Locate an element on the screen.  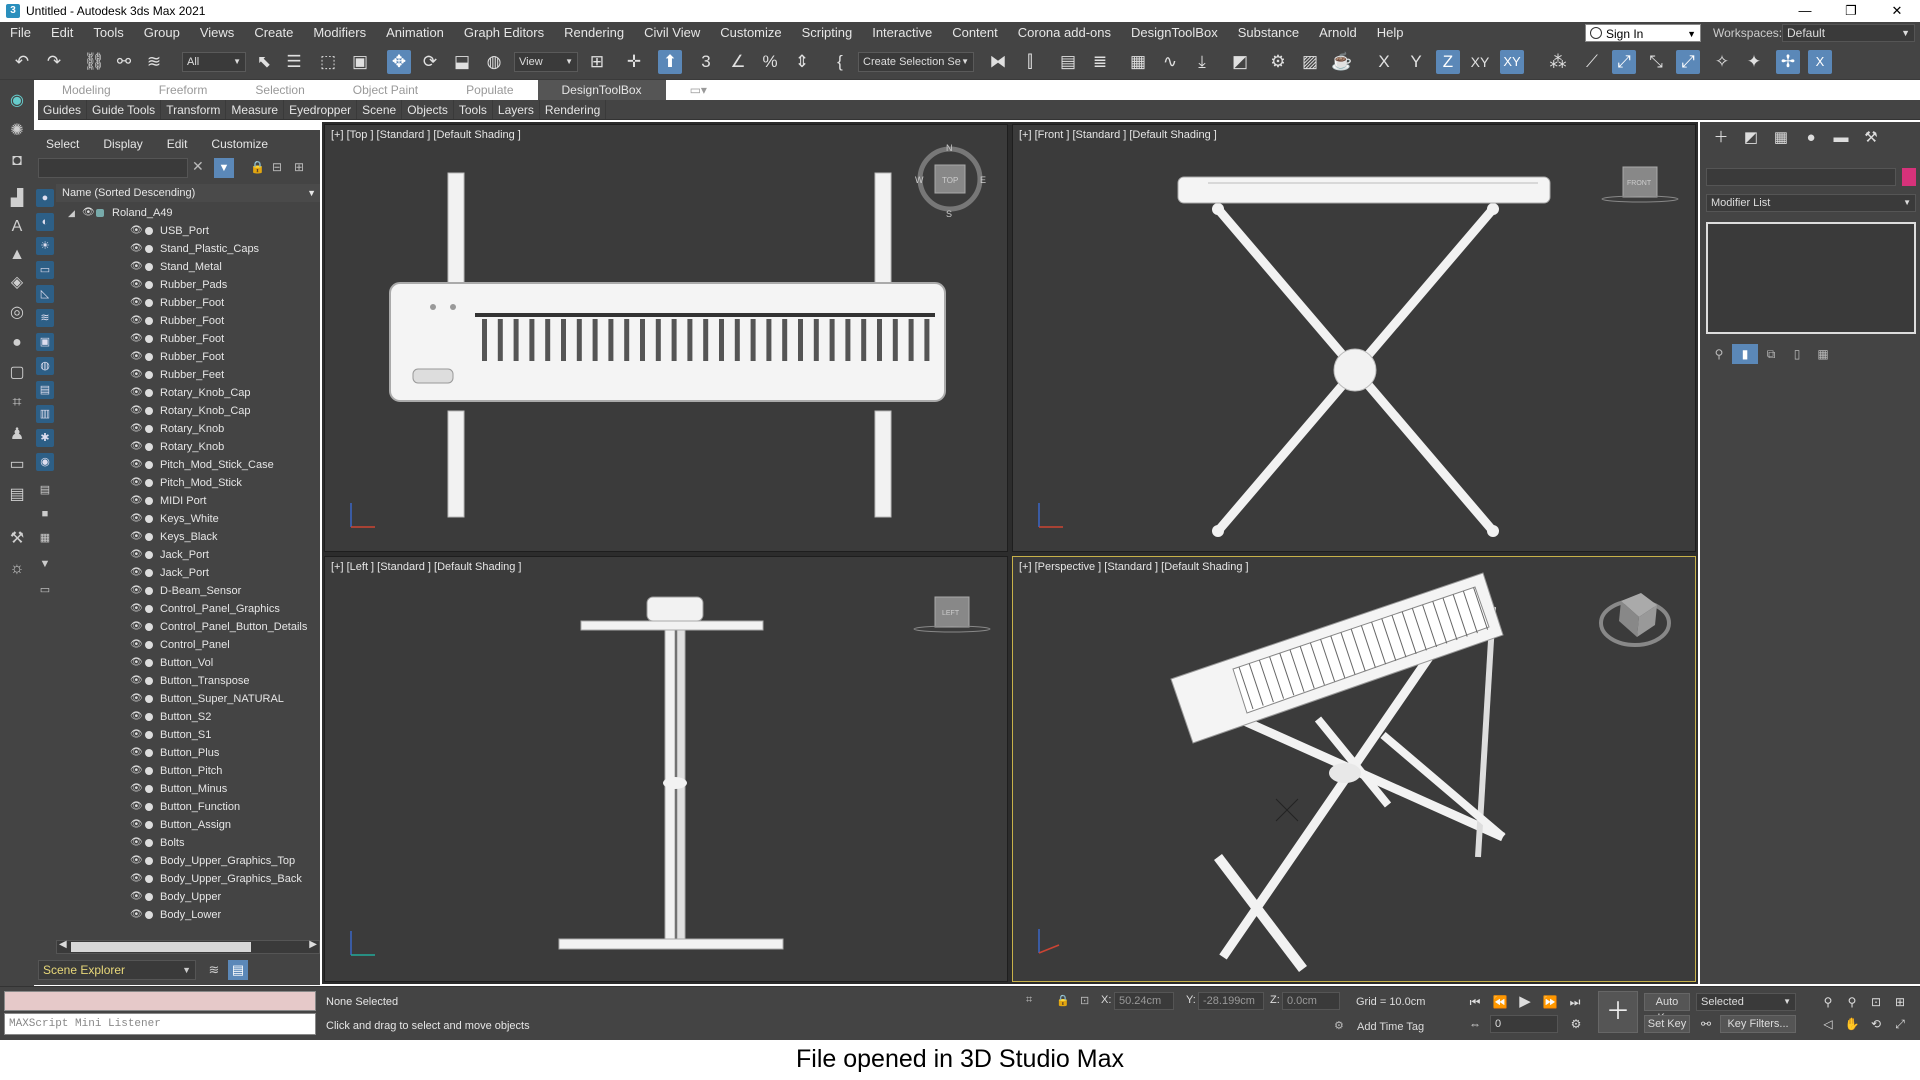
material-editor-icon: ◩ is located at coordinates (1240, 62).